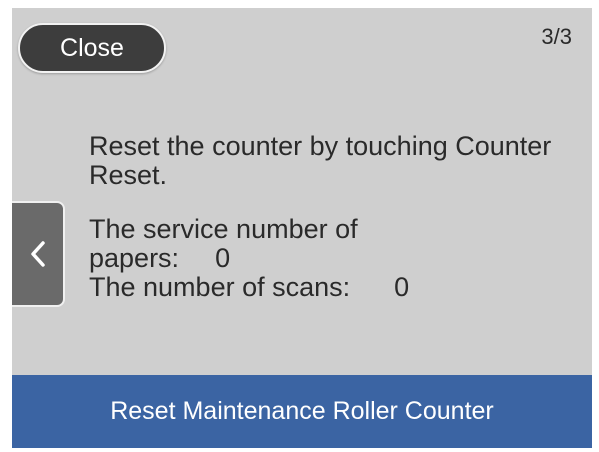 The image size is (599, 452). What do you see at coordinates (134, 258) in the screenshot?
I see `service-papers-label-cont: papers:` at bounding box center [134, 258].